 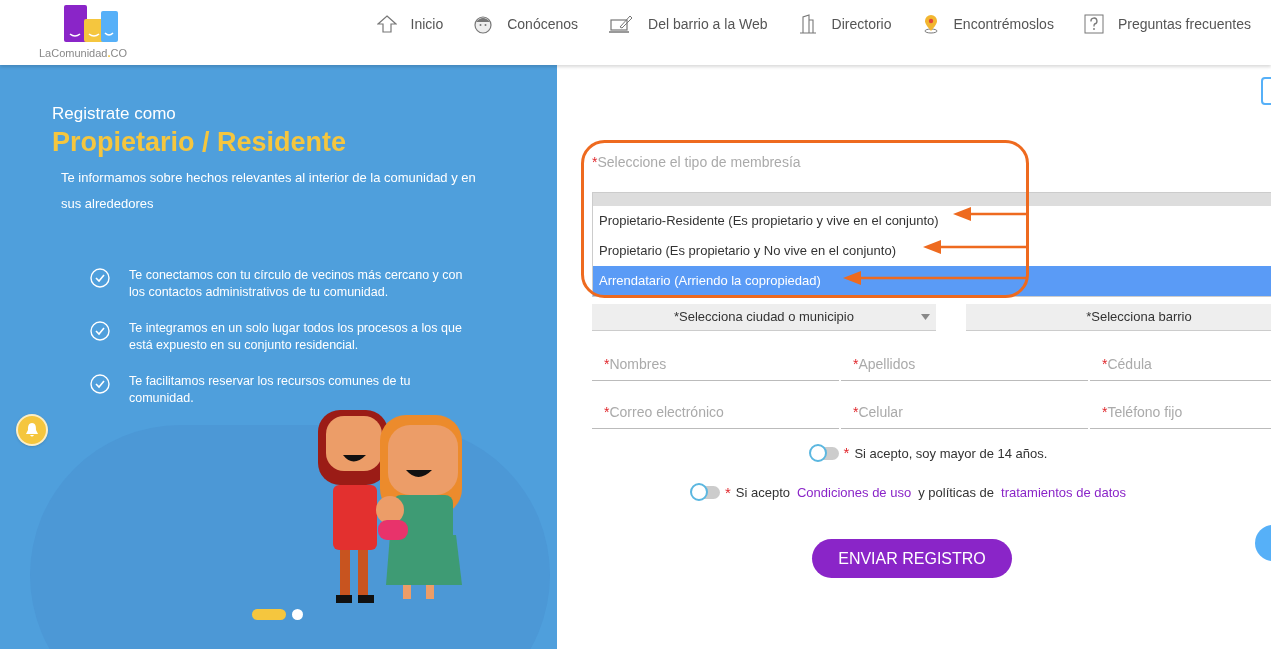 I want to click on consent-text: Si acepto, soy mayor de 14 años., so click(x=951, y=453).